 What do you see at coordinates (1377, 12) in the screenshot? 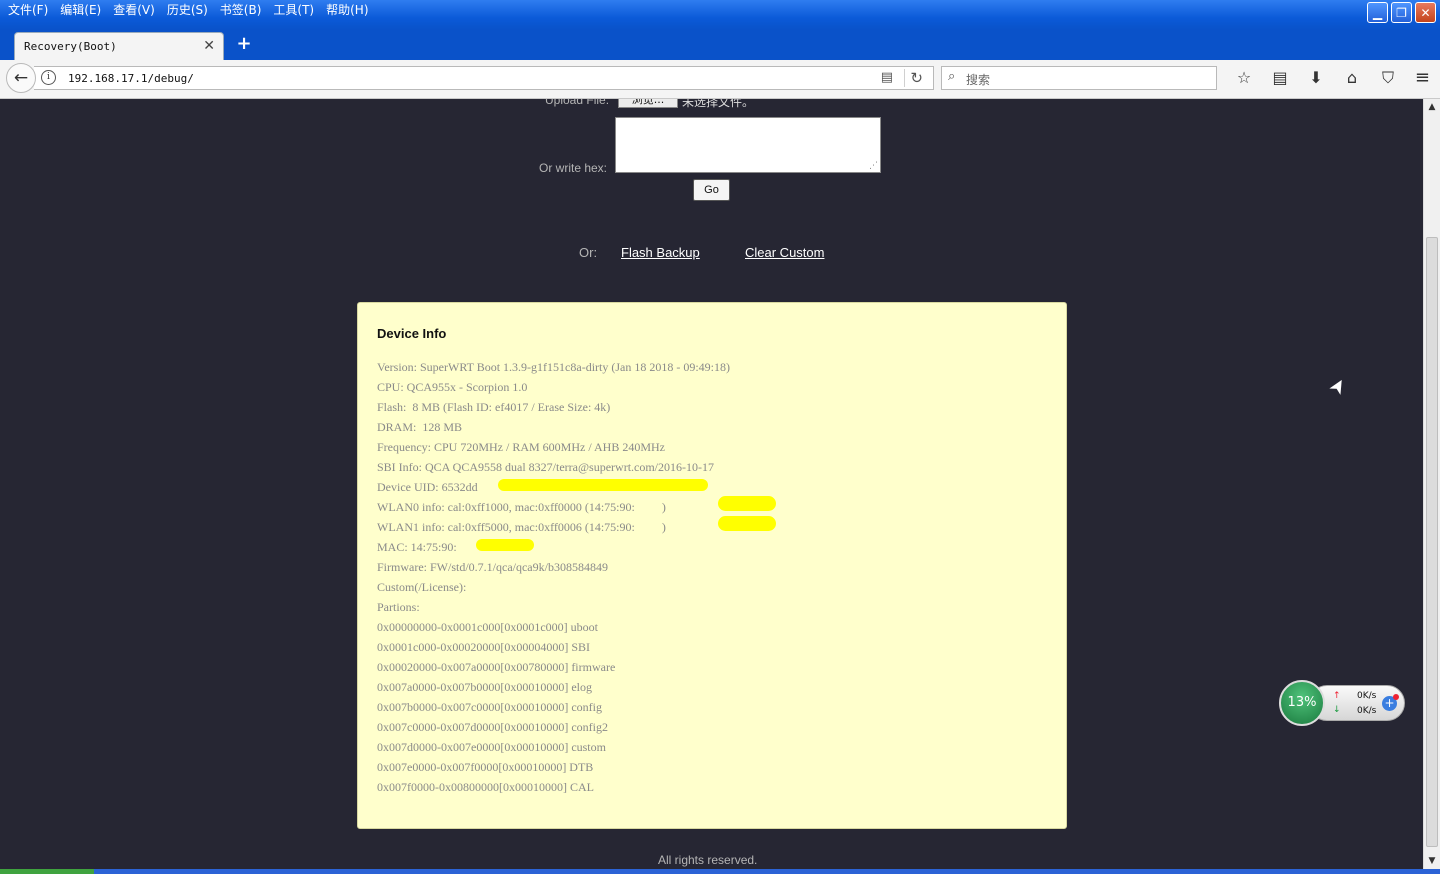
I see `minimize-button: ▁` at bounding box center [1377, 12].